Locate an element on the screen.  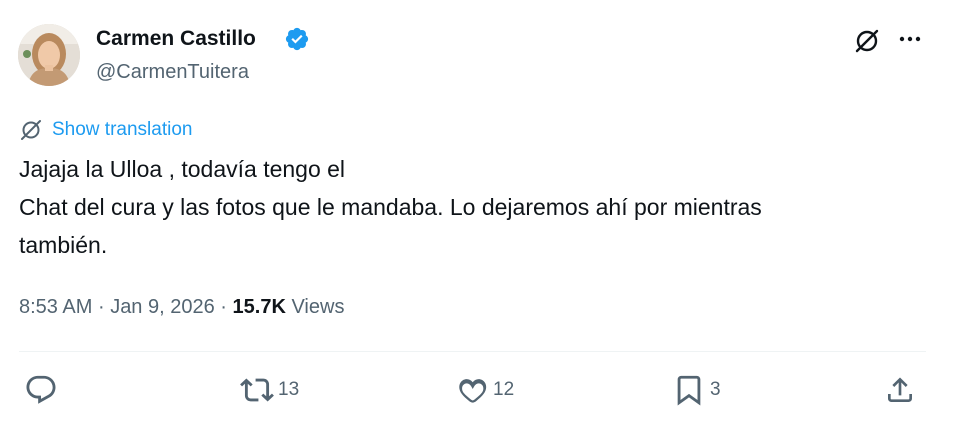
tweet-date: Jan 9, 2026 is located at coordinates (162, 307).